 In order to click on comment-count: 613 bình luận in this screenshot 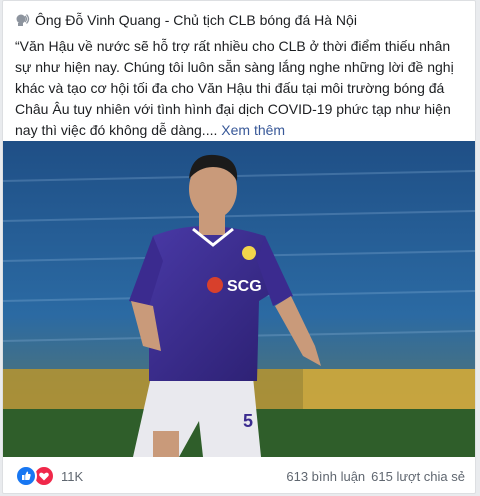, I will do `click(325, 476)`.